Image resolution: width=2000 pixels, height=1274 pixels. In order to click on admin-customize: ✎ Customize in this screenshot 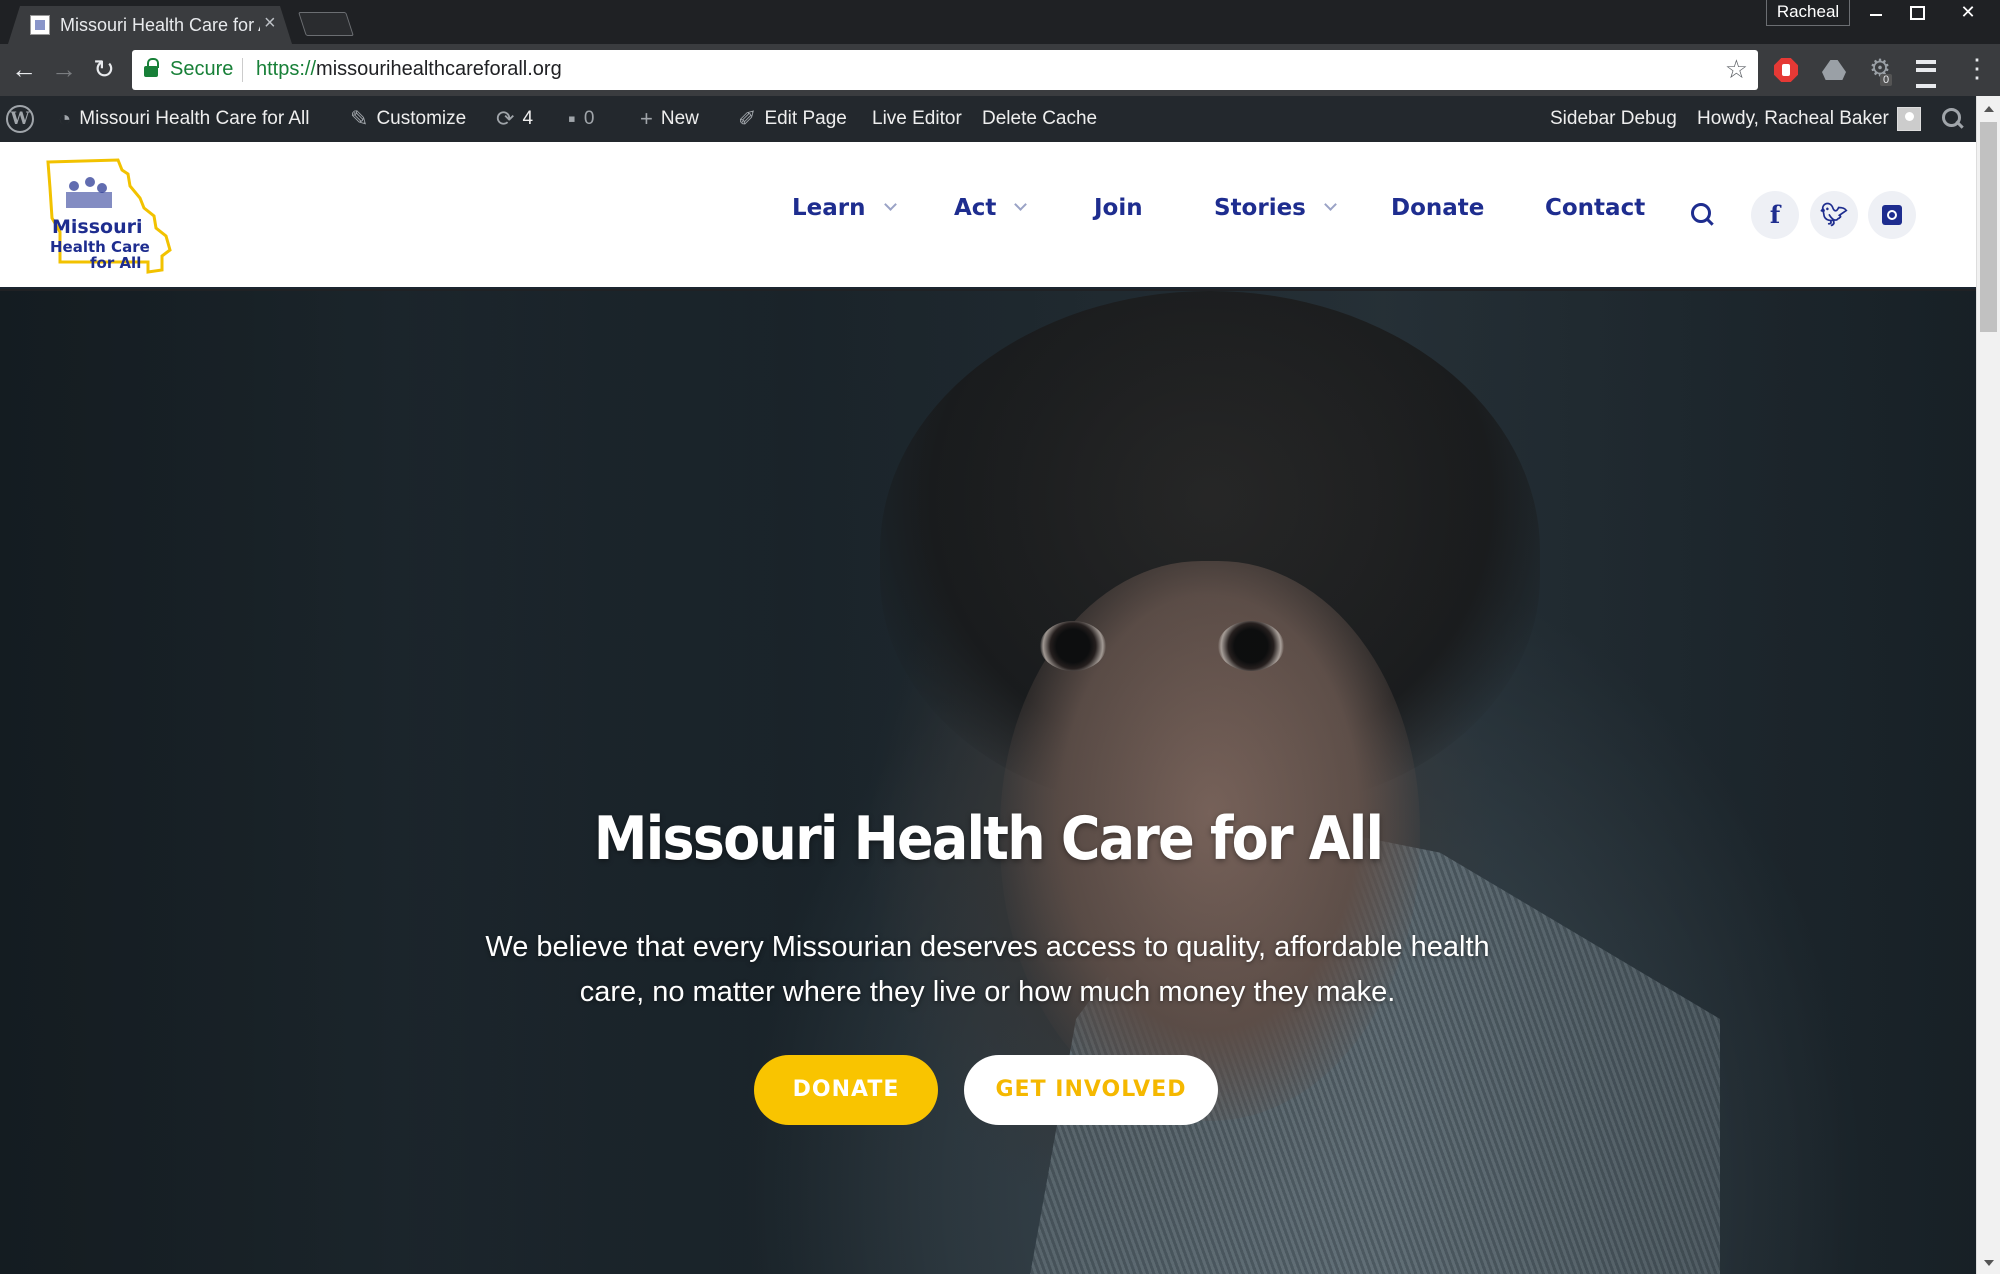, I will do `click(408, 119)`.